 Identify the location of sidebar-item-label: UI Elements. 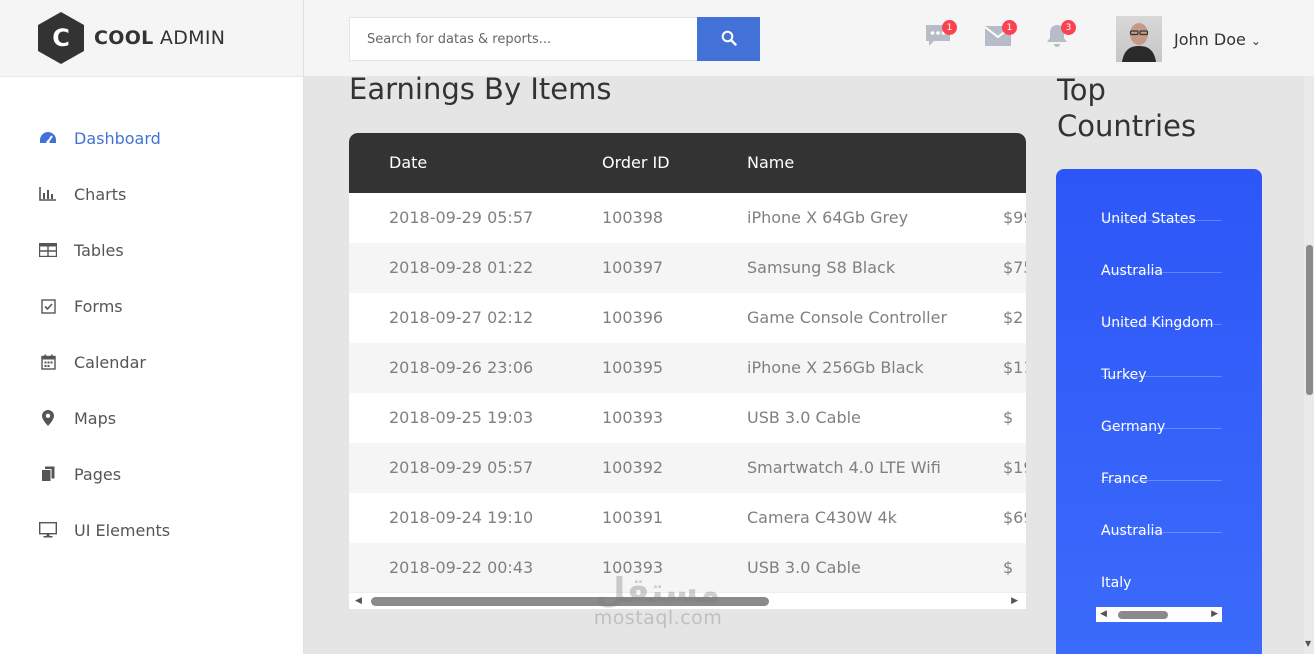
(122, 530).